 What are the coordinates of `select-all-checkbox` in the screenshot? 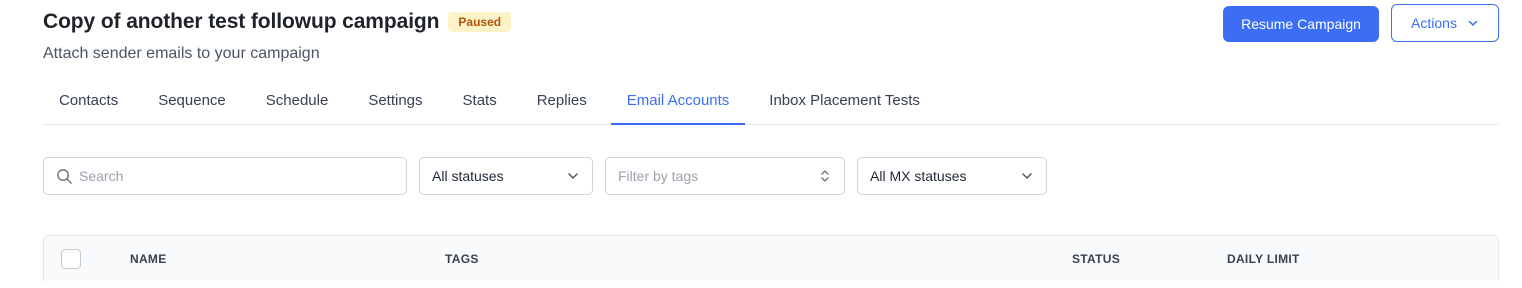 It's located at (71, 259).